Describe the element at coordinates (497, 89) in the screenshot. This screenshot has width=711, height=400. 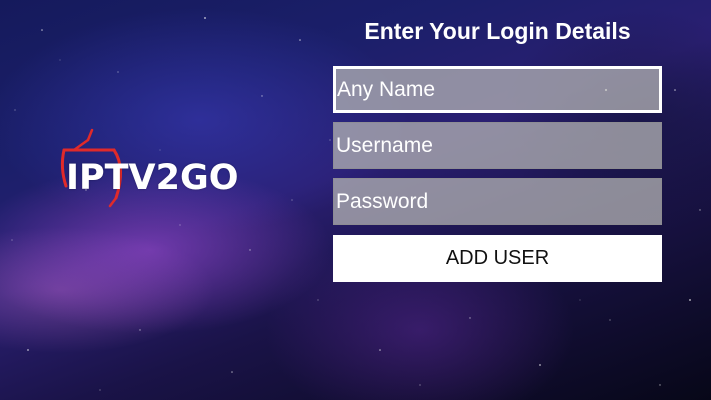
I see `any-name-input` at that location.